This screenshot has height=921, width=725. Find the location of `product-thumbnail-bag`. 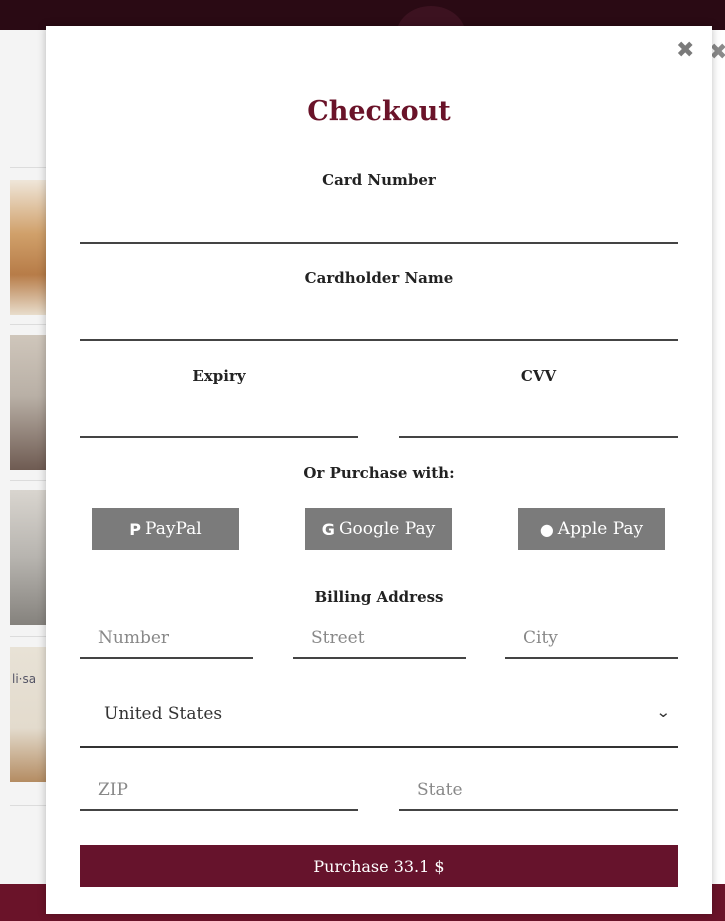

product-thumbnail-bag is located at coordinates (29, 247).